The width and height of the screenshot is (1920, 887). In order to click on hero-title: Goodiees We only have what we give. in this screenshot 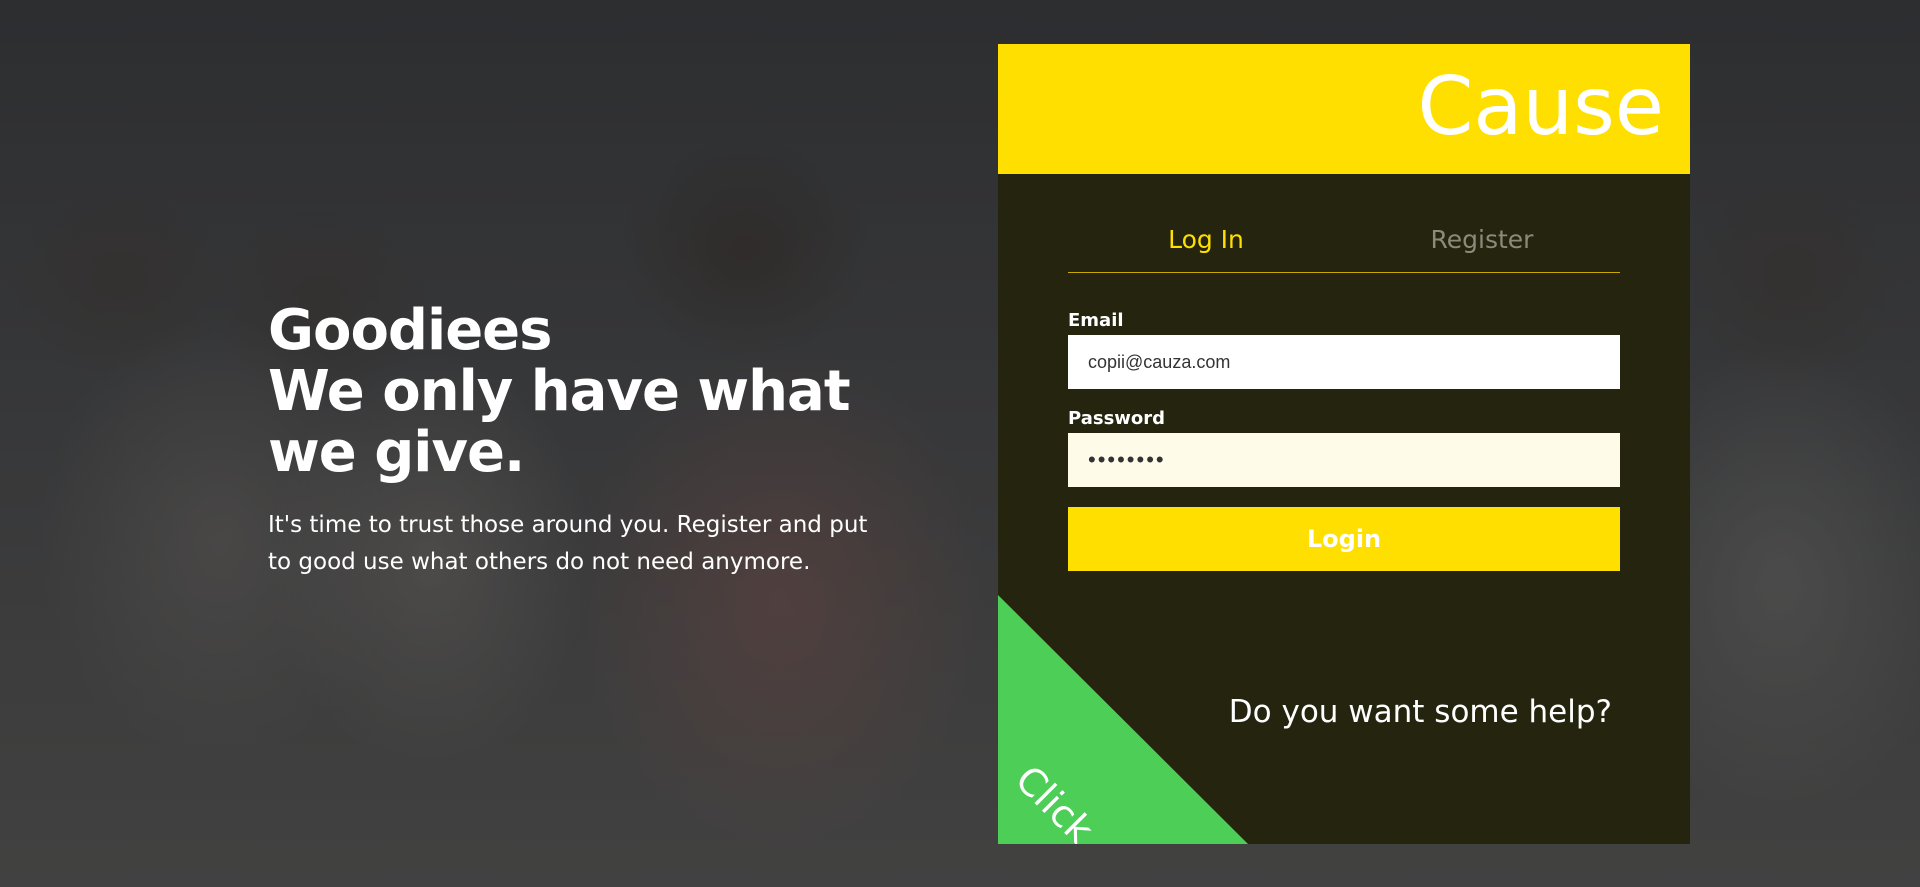, I will do `click(578, 391)`.